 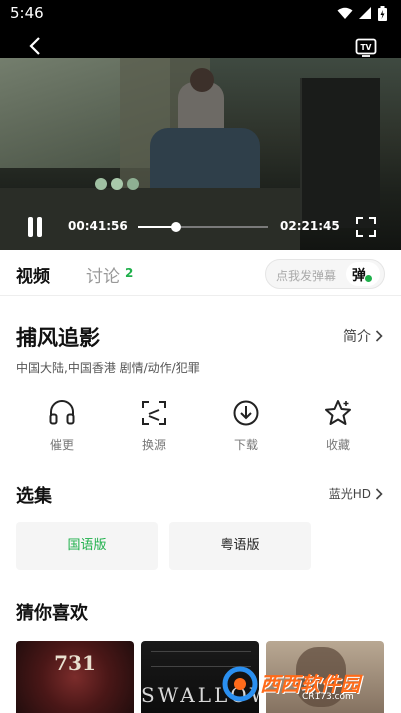 I want to click on intro-link: 简介, so click(x=363, y=336).